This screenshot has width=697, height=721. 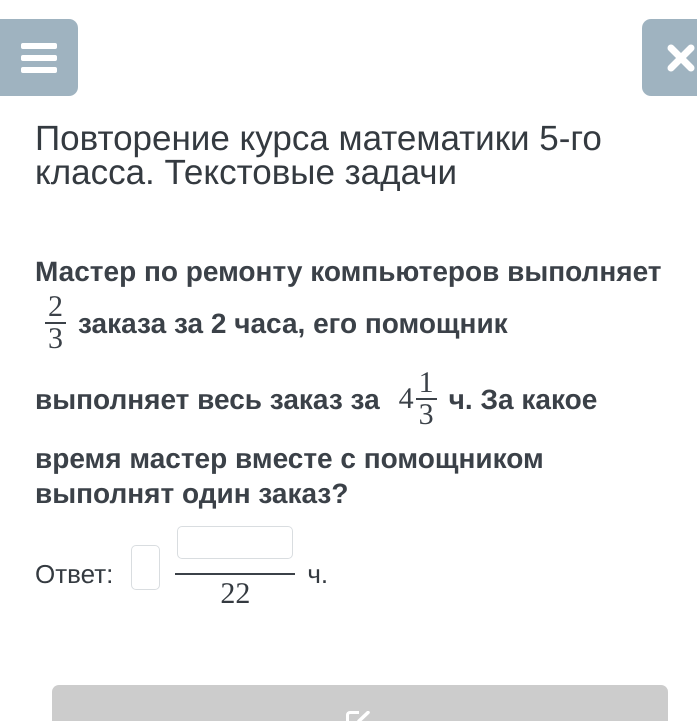 What do you see at coordinates (207, 399) in the screenshot?
I see `problem-text: выполняет весь заказ за` at bounding box center [207, 399].